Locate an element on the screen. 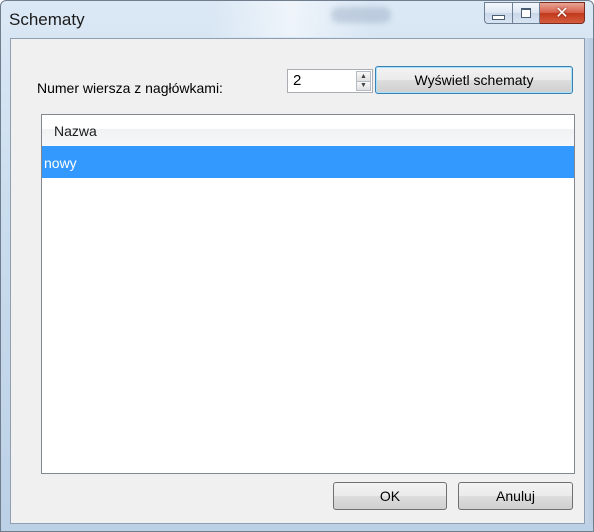 This screenshot has height=532, width=594. maximize-icon is located at coordinates (526, 13).